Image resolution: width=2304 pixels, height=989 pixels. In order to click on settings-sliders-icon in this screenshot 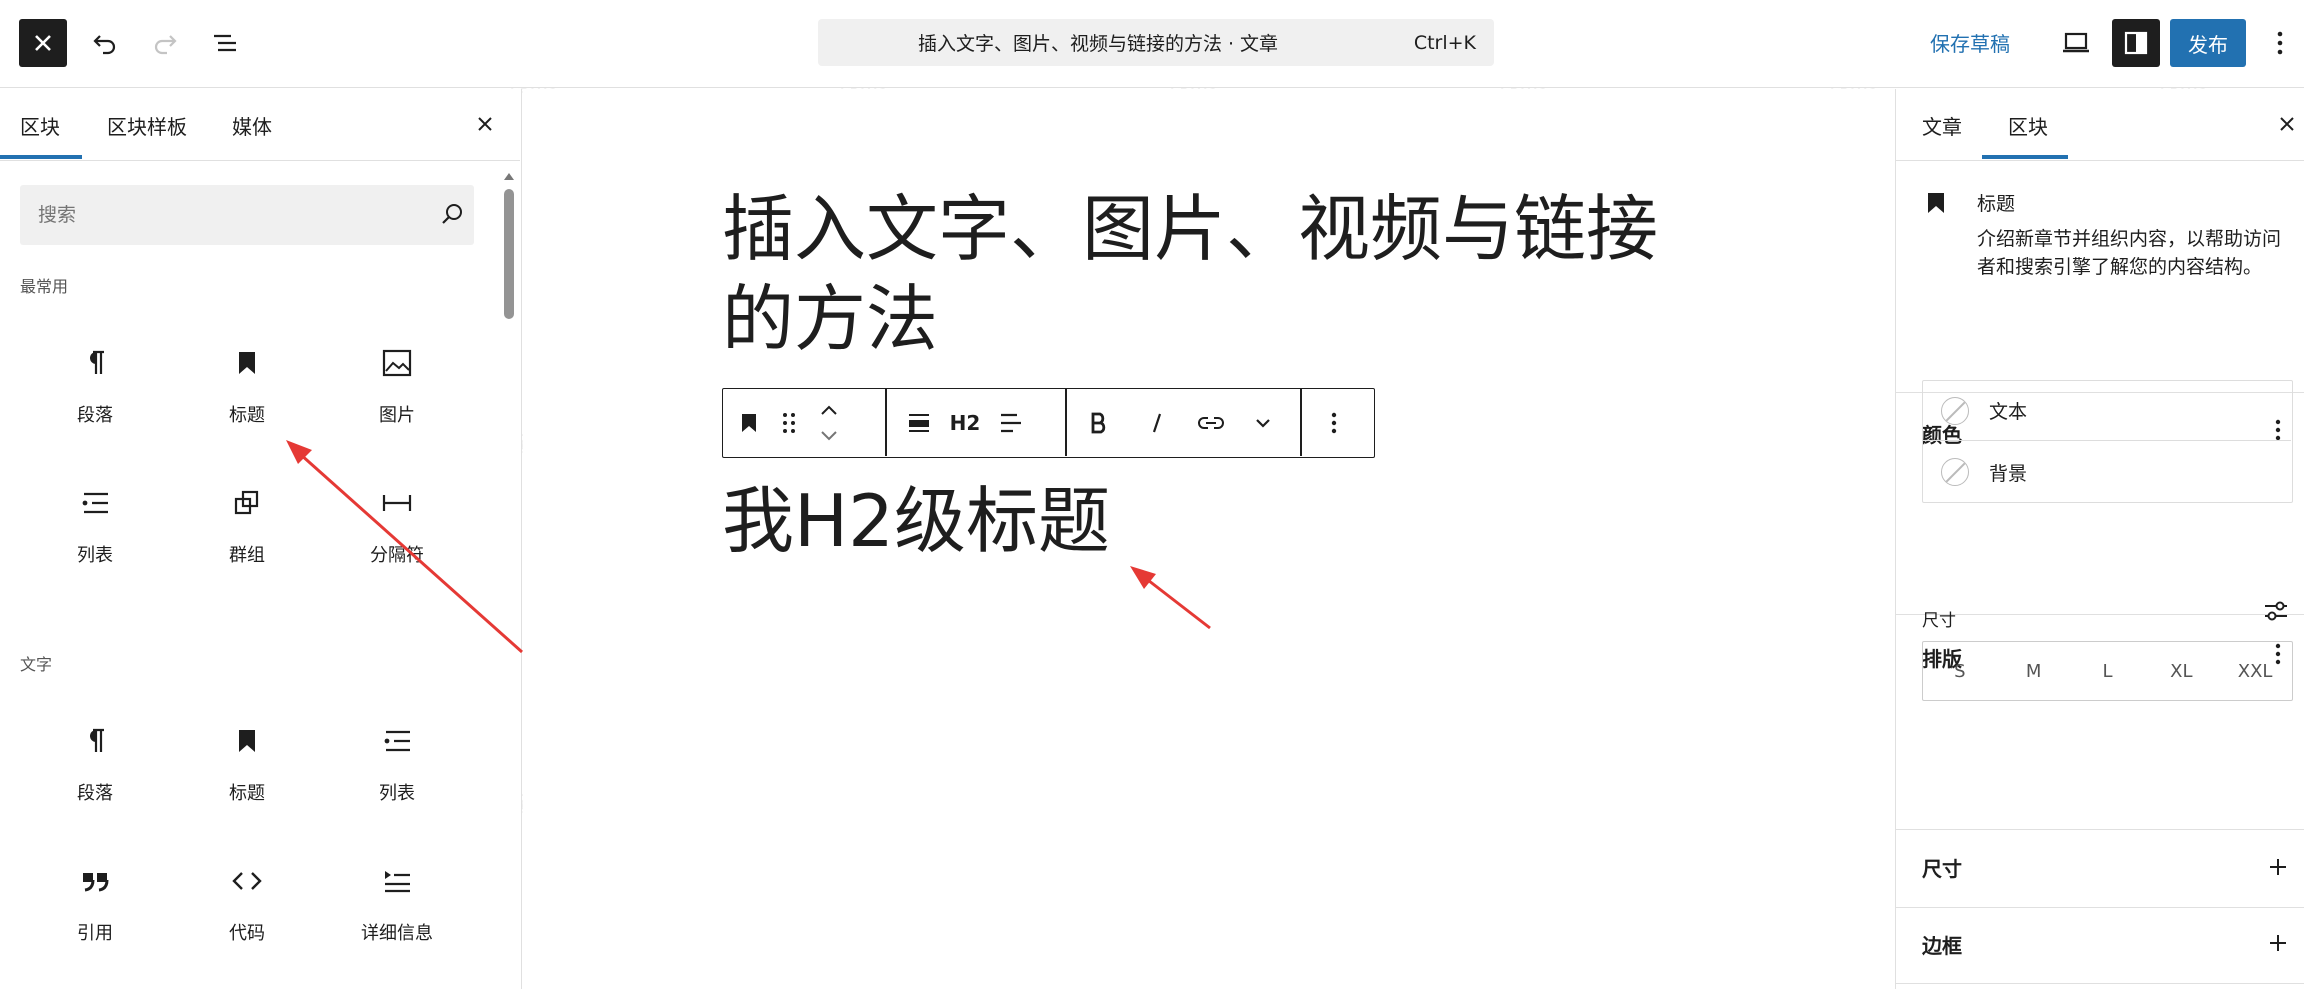, I will do `click(2276, 611)`.